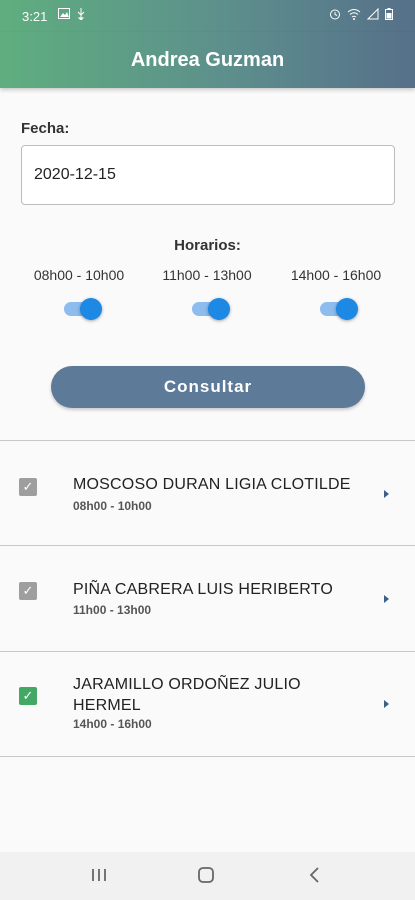  What do you see at coordinates (112, 506) in the screenshot?
I see `result-time: 08h00 - 10h00` at bounding box center [112, 506].